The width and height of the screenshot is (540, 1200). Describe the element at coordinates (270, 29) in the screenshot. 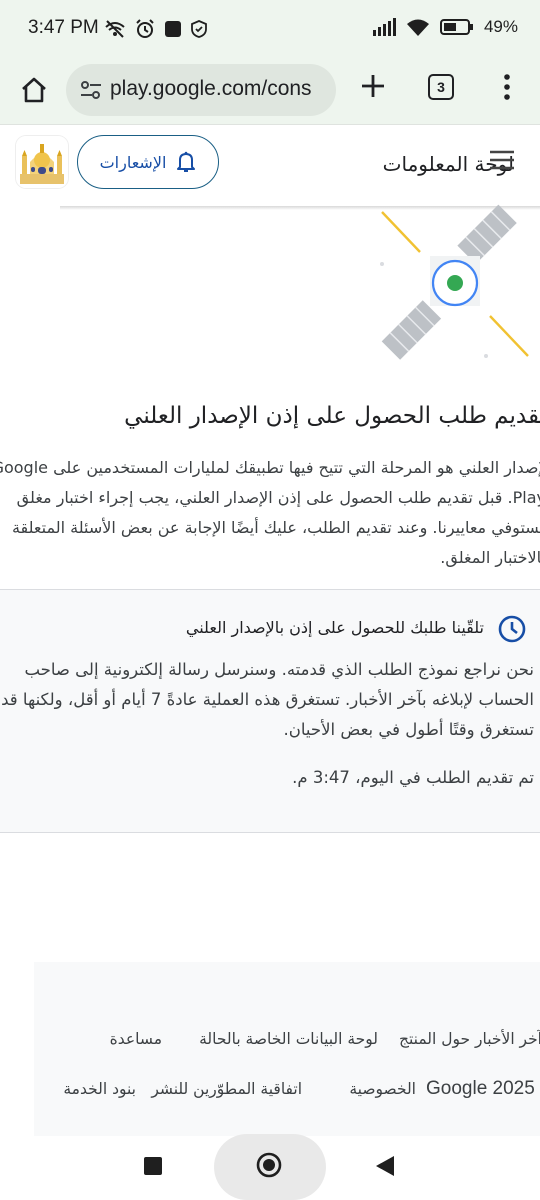

I see `status-bar: 3:47 PM 49%` at that location.